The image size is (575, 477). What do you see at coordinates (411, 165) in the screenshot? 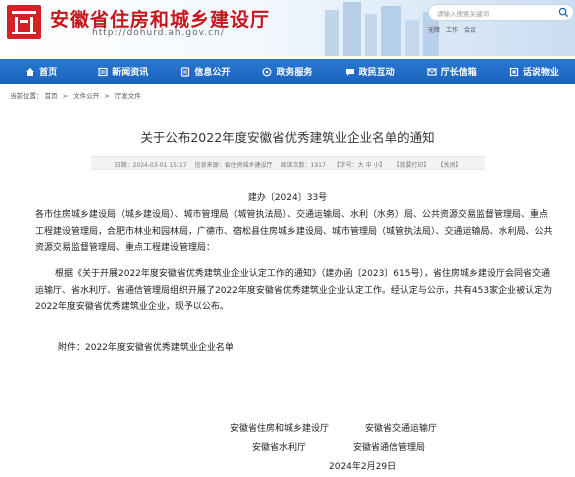
I see `print-link: 【我要打印】` at bounding box center [411, 165].